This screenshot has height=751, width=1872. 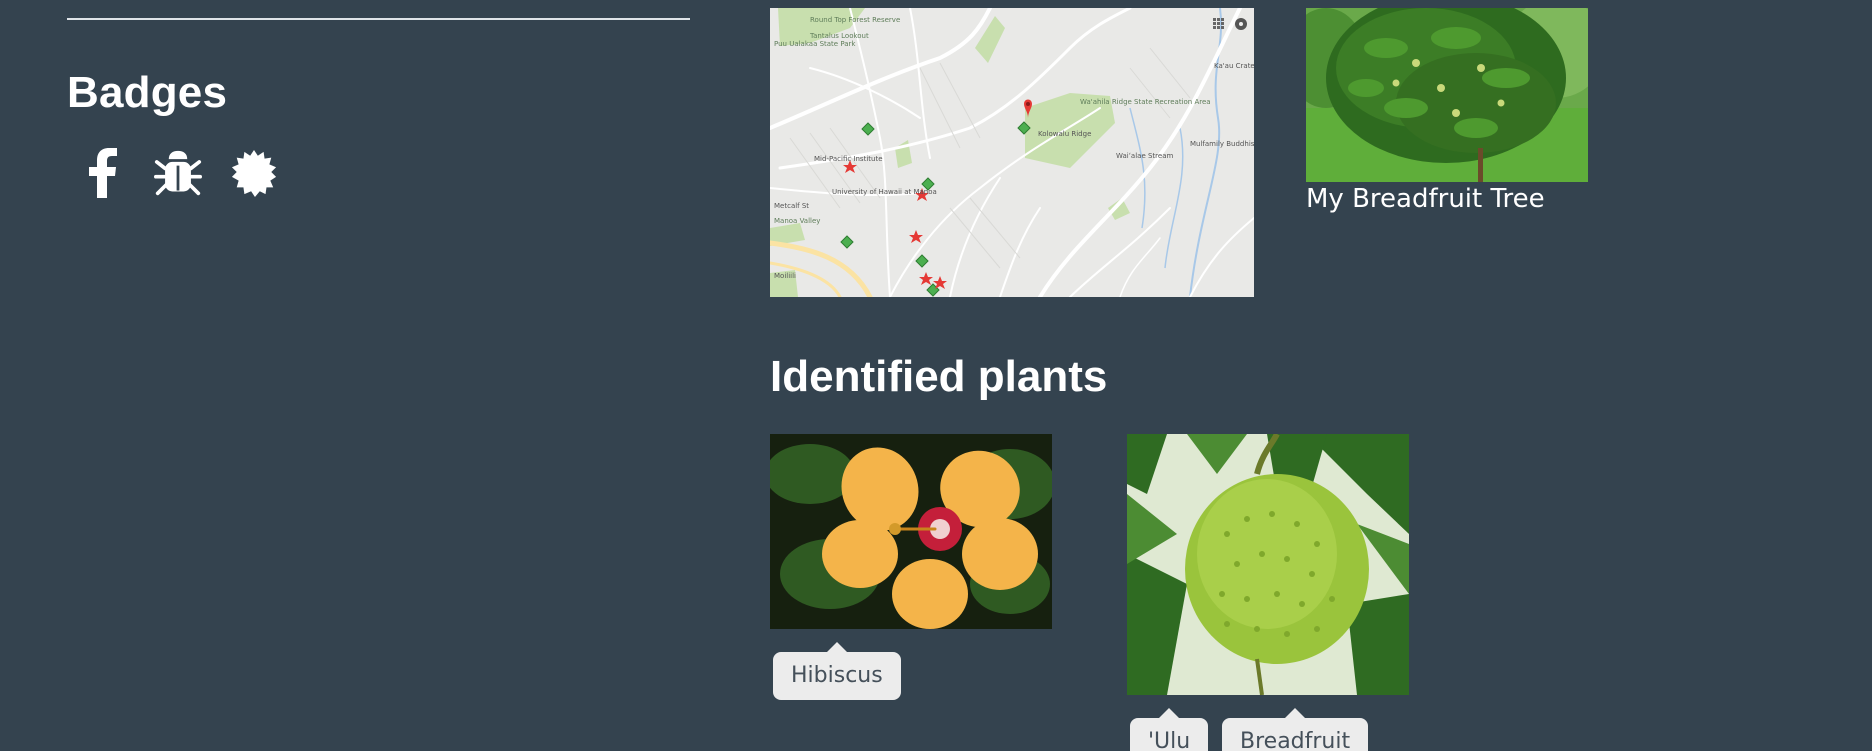 What do you see at coordinates (939, 376) in the screenshot?
I see `identified-plants-heading: Identified plants` at bounding box center [939, 376].